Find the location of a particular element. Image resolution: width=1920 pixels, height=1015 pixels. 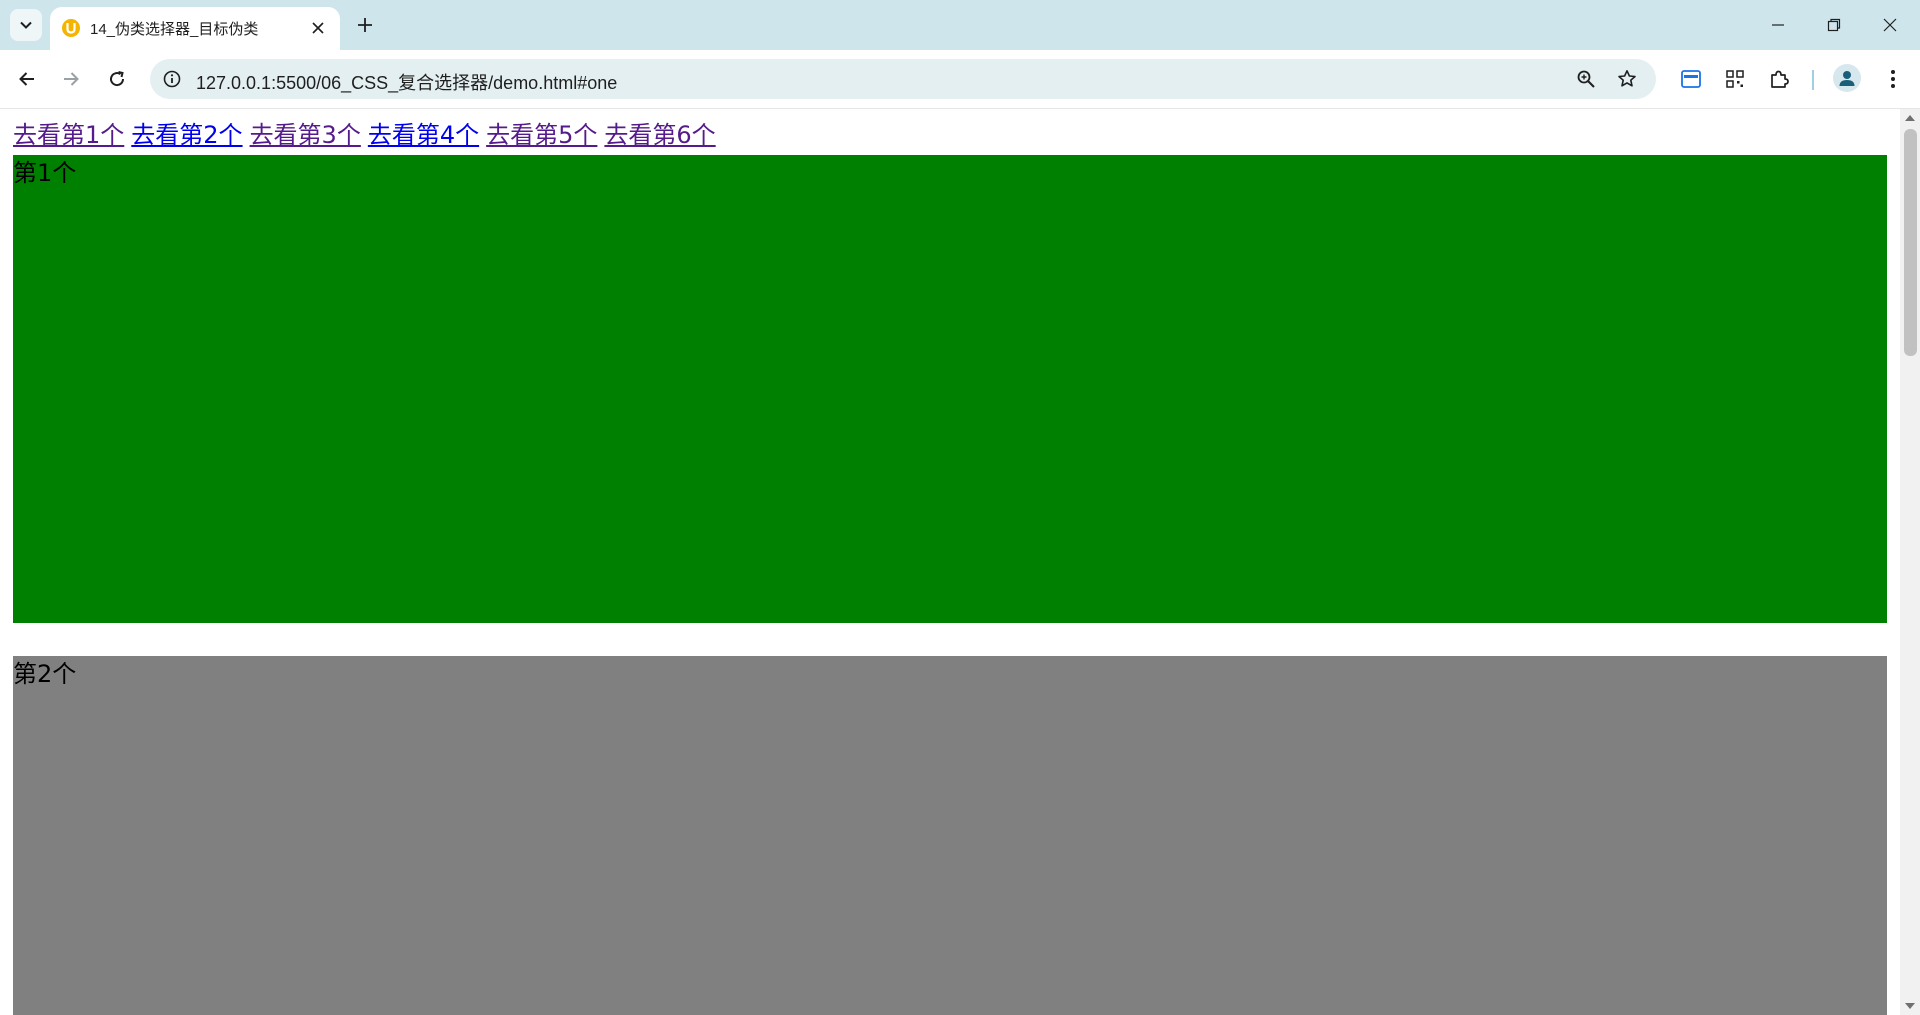

anchor-links: 去看第1个 去看第2个 去看第3个 去看第4个 去看第5个 去看第6个 is located at coordinates (368, 135).